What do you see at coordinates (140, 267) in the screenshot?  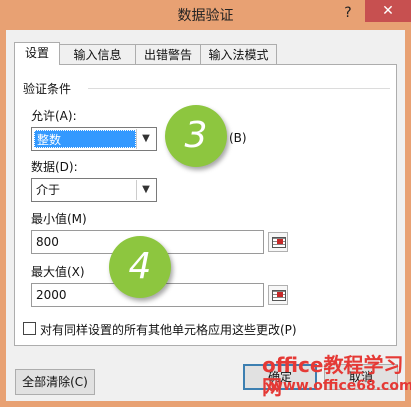 I see `callout-4: 4` at bounding box center [140, 267].